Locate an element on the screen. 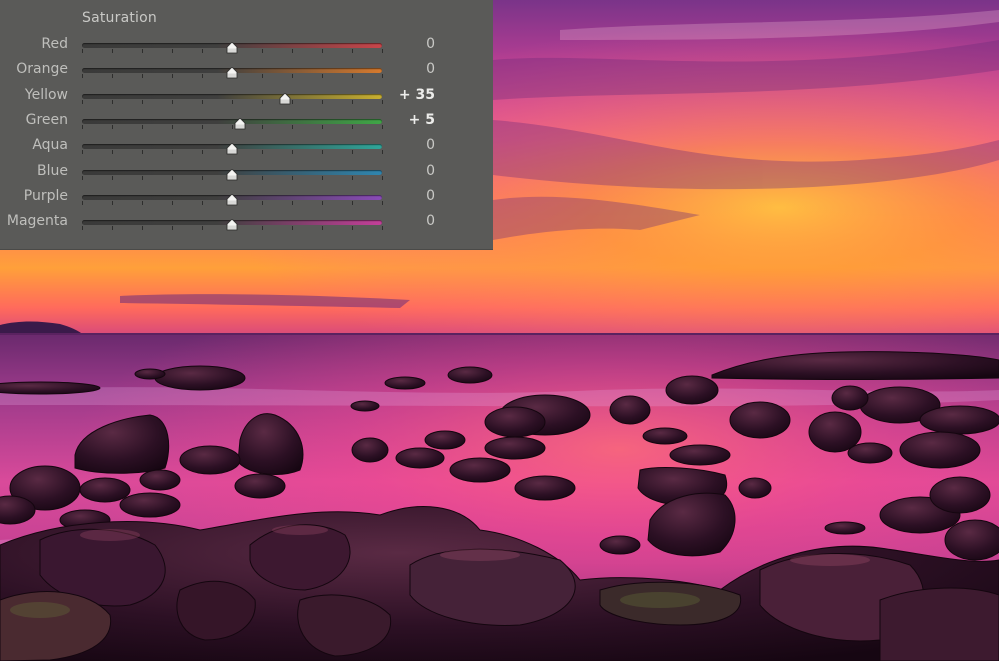 The image size is (999, 661). slider-row-purple: Purple 0 is located at coordinates (246, 197).